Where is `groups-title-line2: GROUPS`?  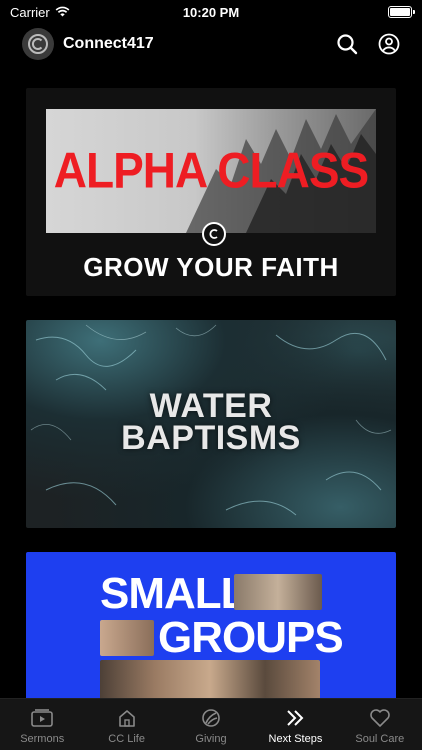 groups-title-line2: GROUPS is located at coordinates (251, 637).